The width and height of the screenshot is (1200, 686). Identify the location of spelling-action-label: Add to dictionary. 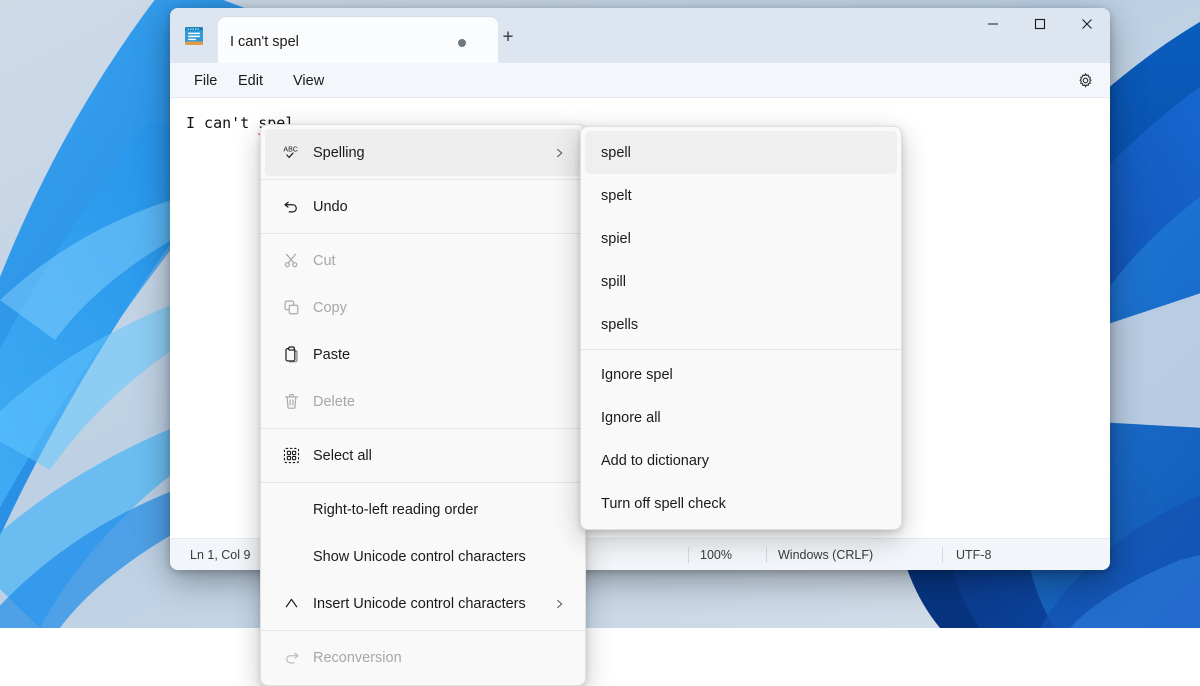
(655, 461).